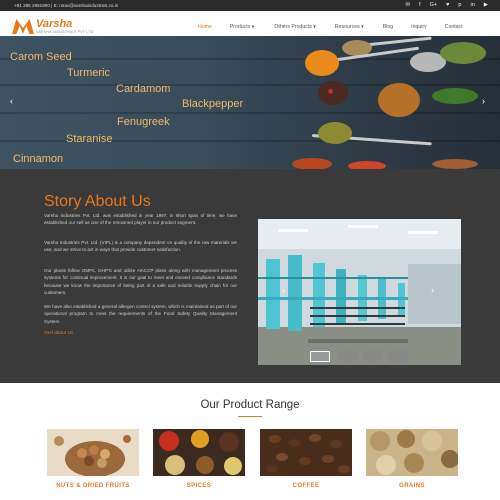 This screenshot has width=500, height=500. I want to click on hero-prev-arrow-icon: ‹, so click(11, 101).